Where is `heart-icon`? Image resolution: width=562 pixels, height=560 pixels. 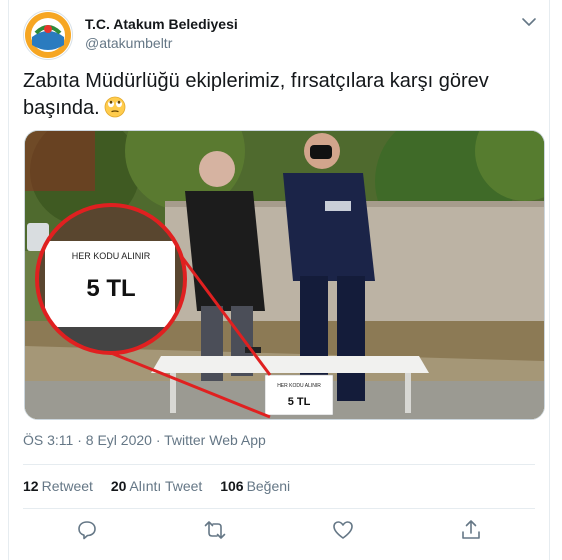 heart-icon is located at coordinates (343, 530).